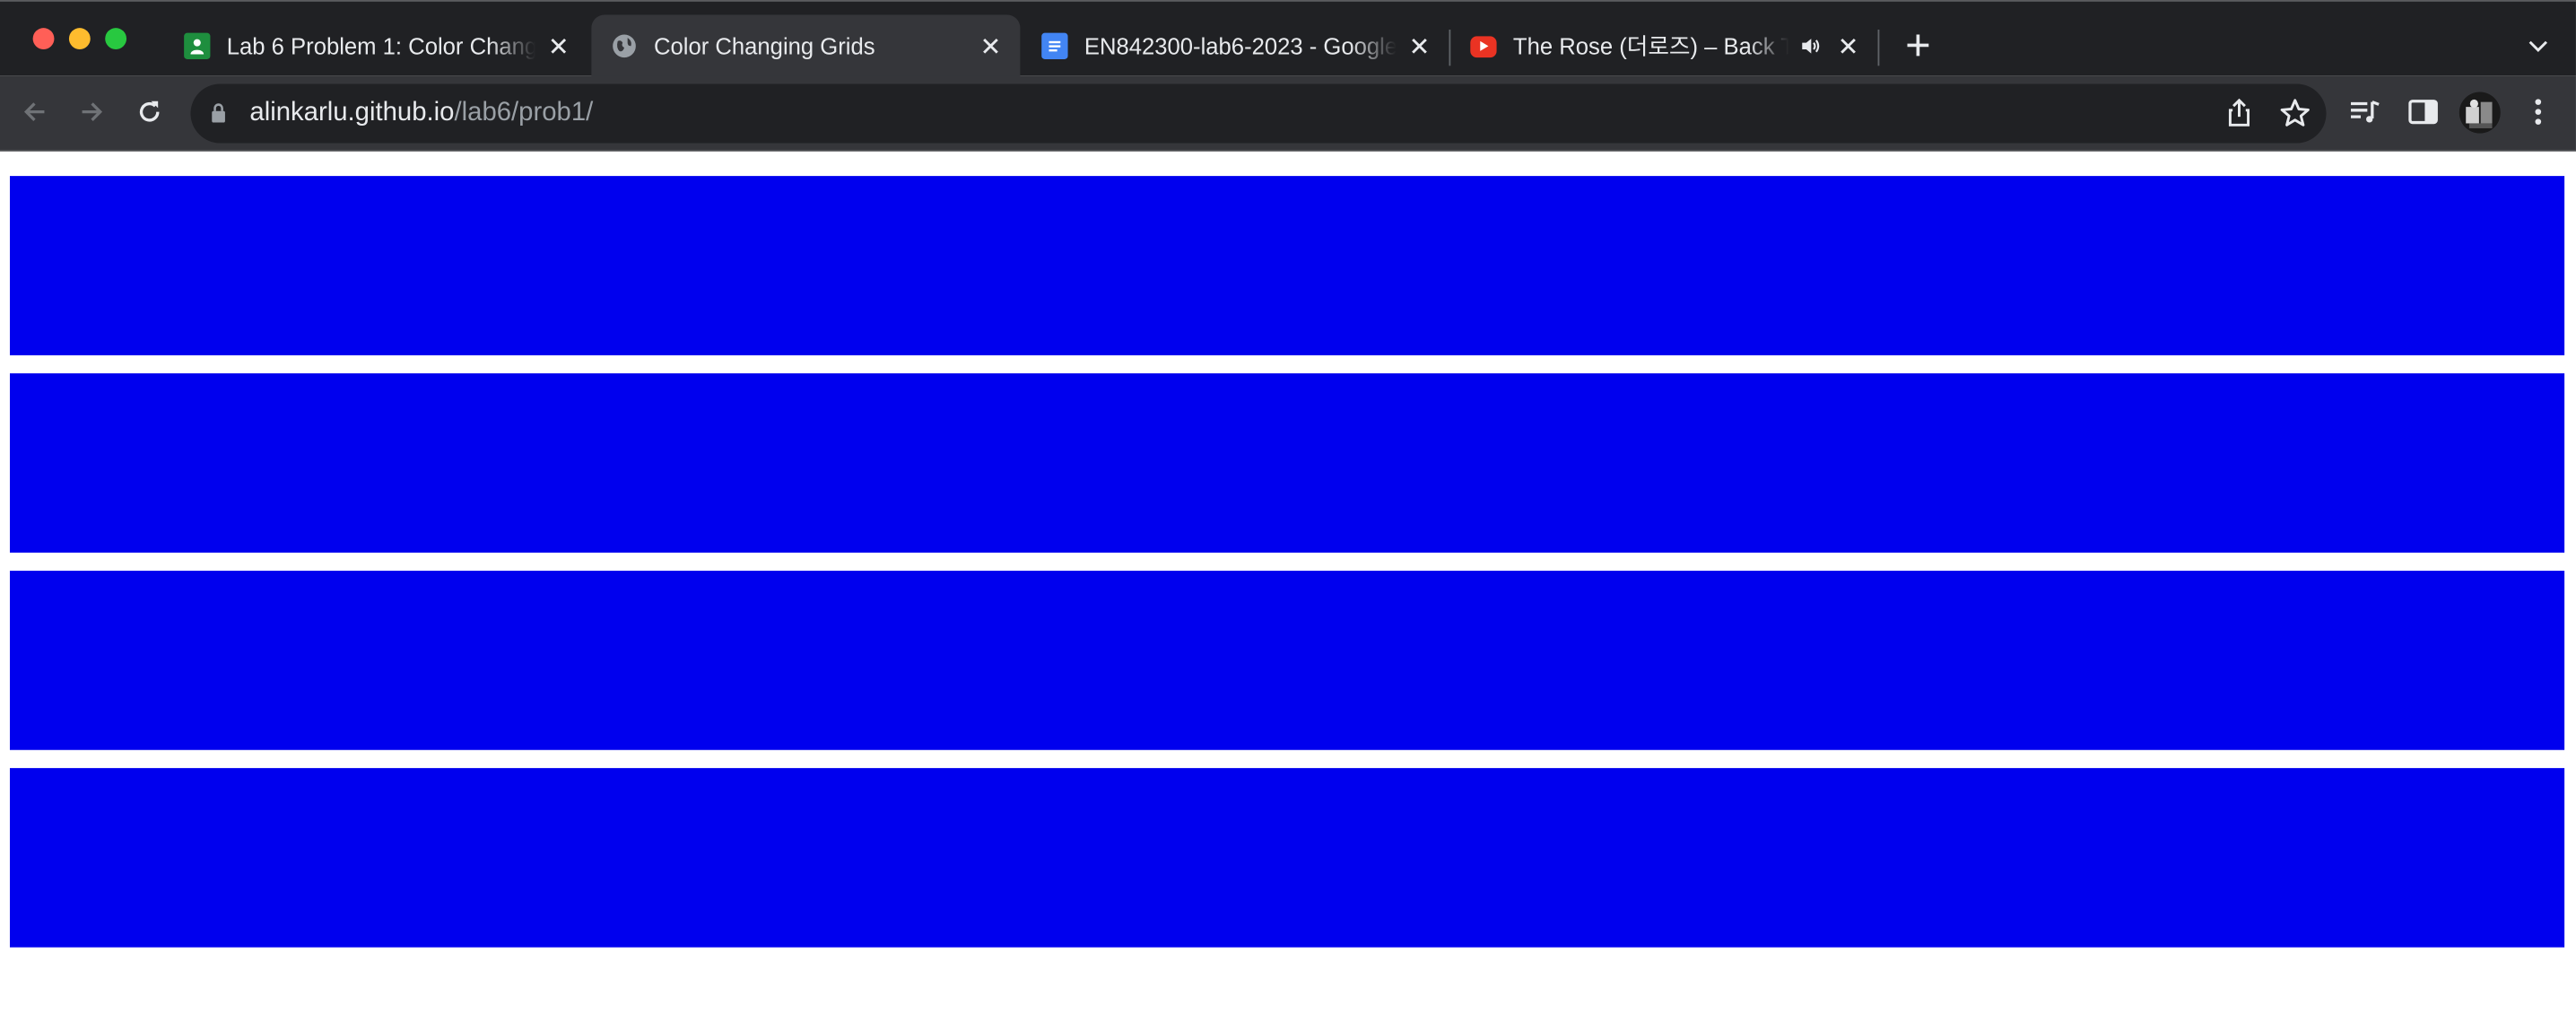  What do you see at coordinates (79, 38) in the screenshot?
I see `minimize-window-button` at bounding box center [79, 38].